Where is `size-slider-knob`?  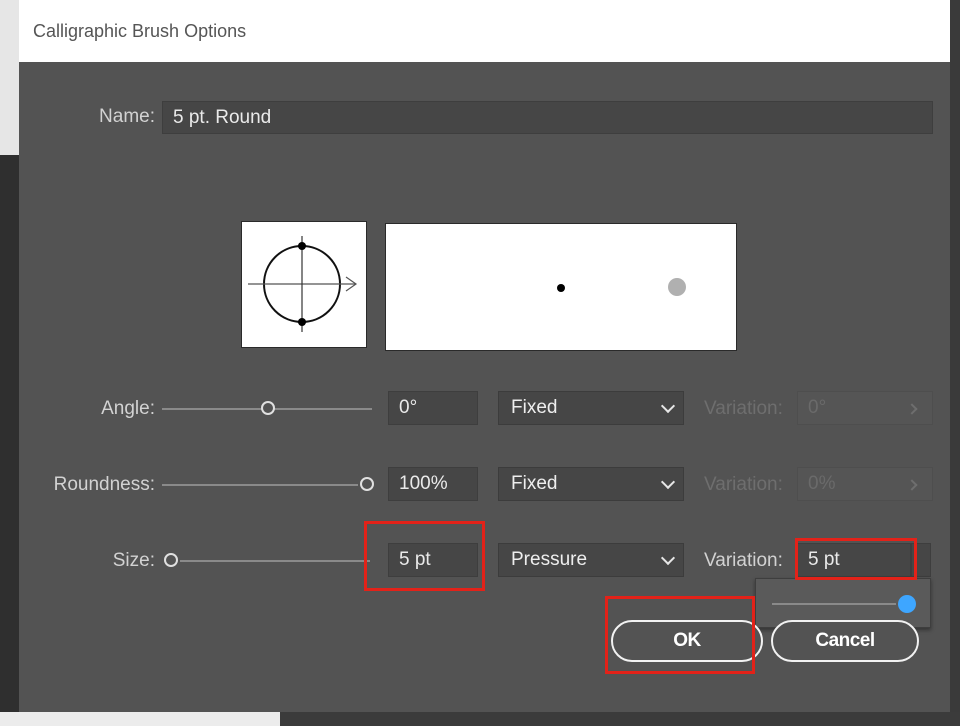 size-slider-knob is located at coordinates (171, 560).